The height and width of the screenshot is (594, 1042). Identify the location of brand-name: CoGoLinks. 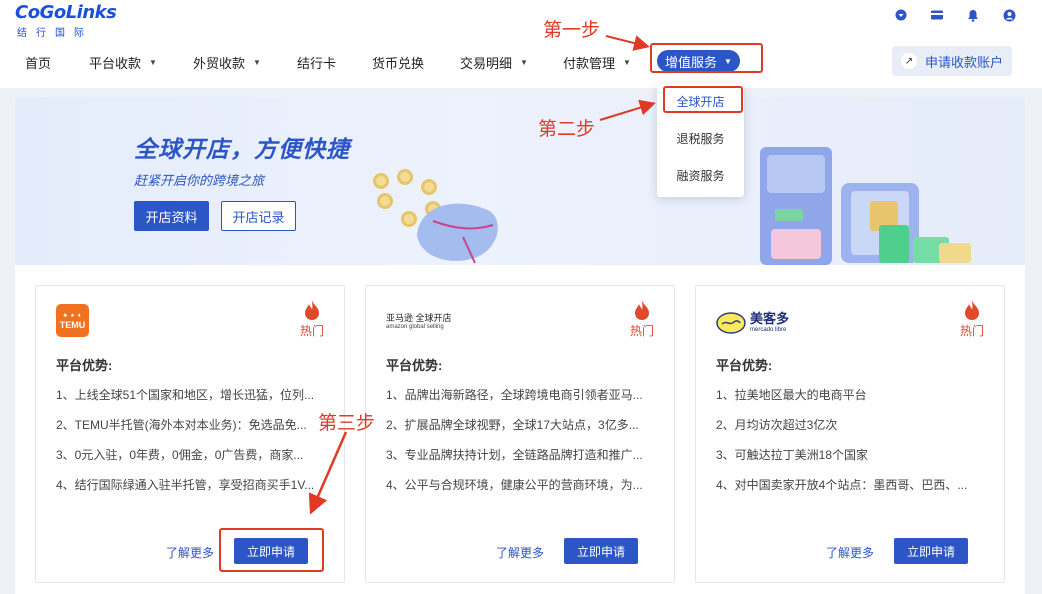
(66, 12).